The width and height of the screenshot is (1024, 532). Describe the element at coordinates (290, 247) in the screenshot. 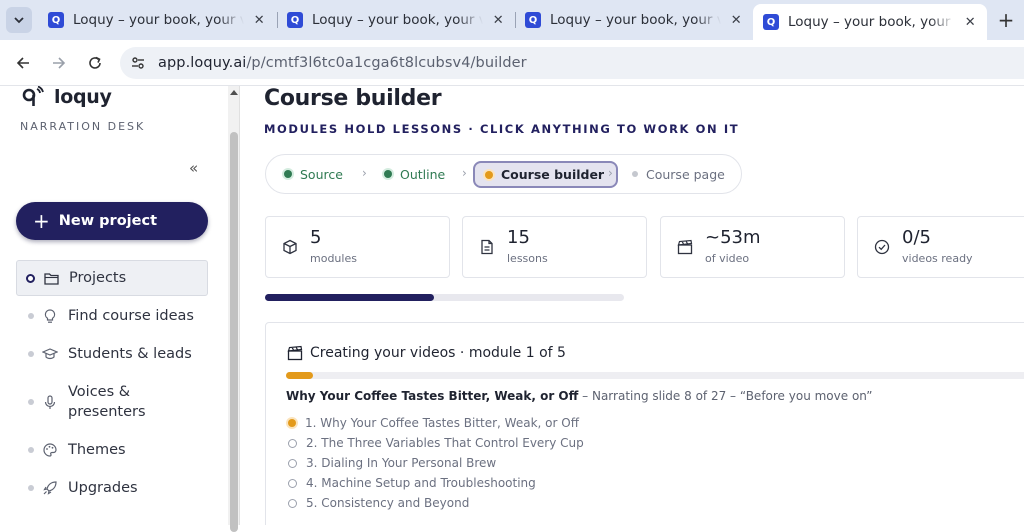

I see `cube-icon` at that location.